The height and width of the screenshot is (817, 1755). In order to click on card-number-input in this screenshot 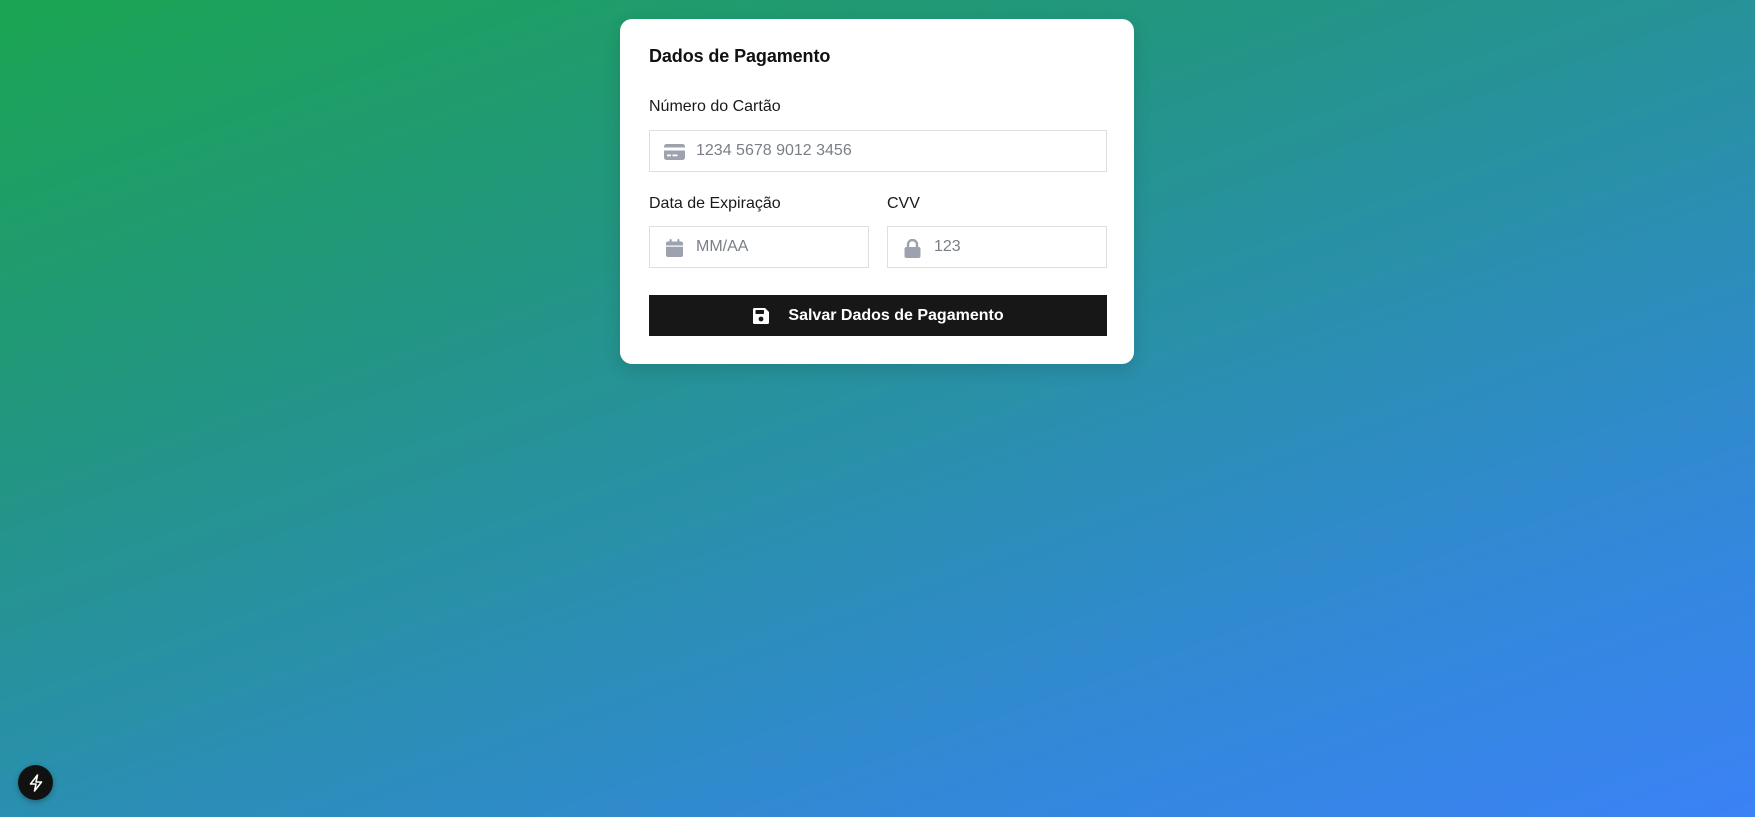, I will do `click(896, 151)`.